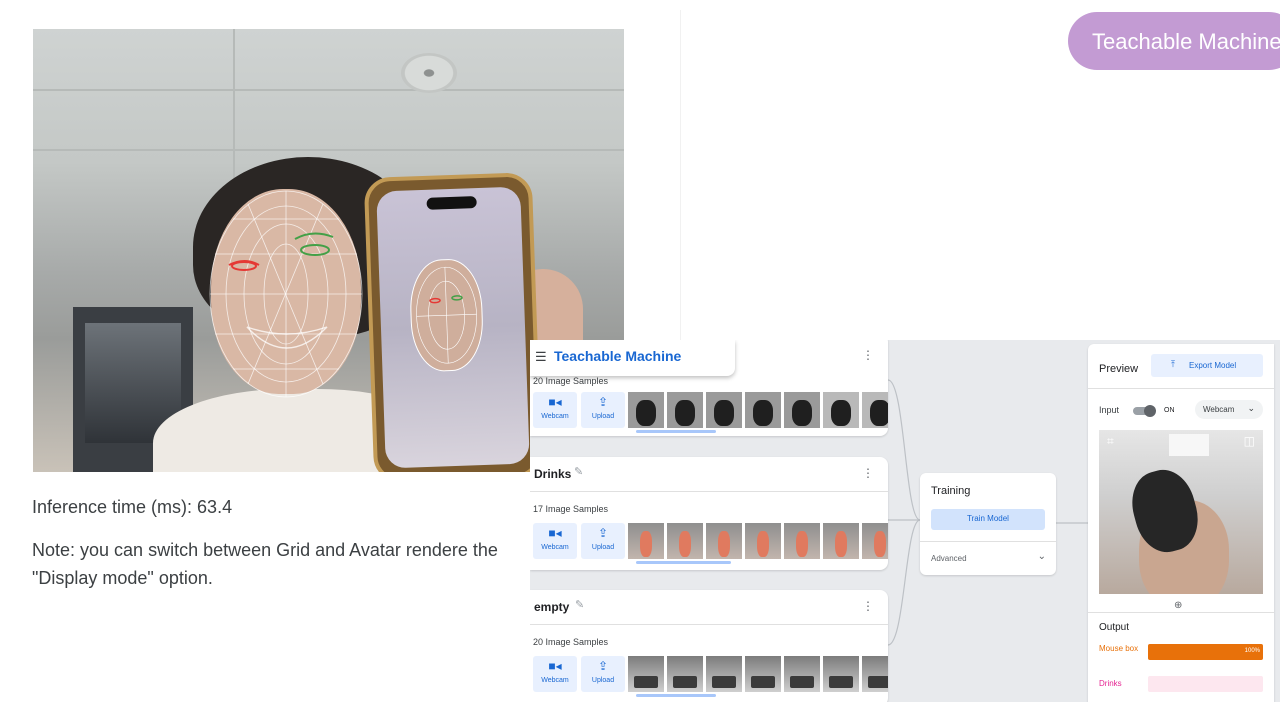 The height and width of the screenshot is (720, 1280). I want to click on phone, so click(453, 322).